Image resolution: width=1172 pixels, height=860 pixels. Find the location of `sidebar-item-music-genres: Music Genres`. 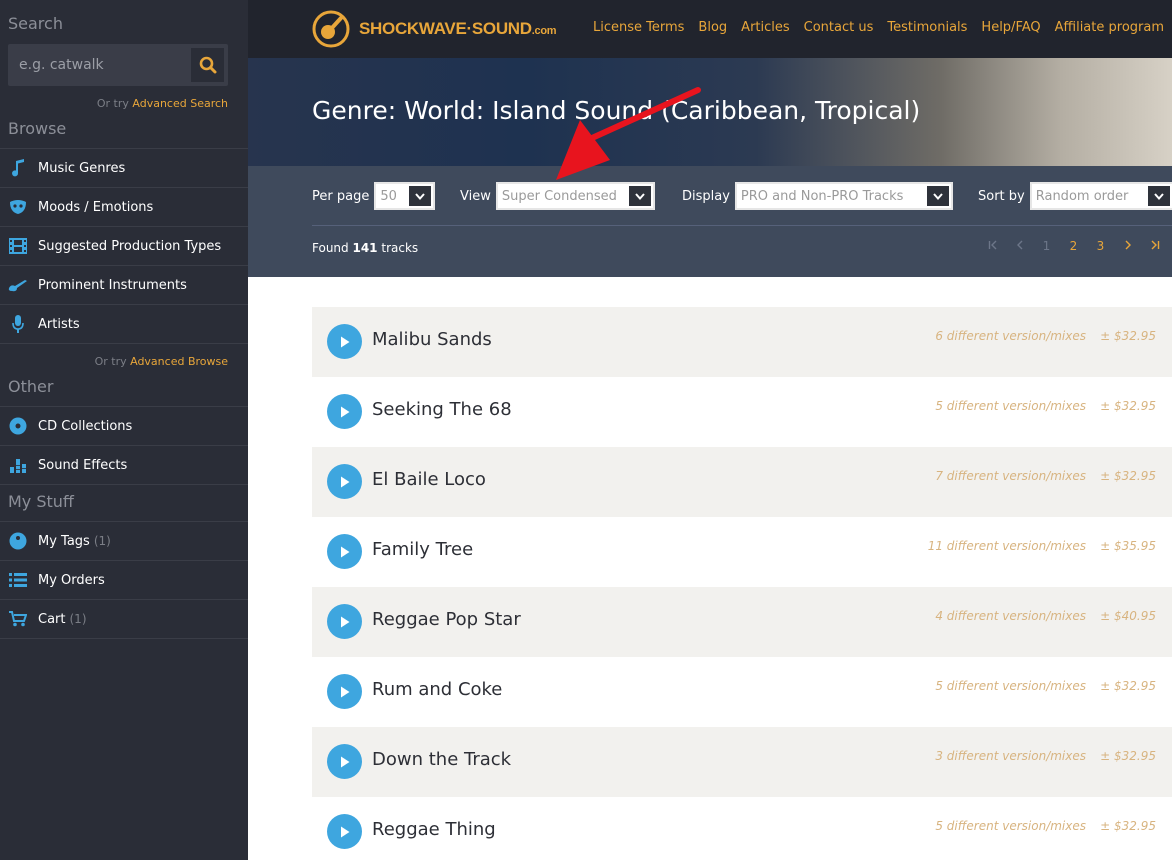

sidebar-item-music-genres: Music Genres is located at coordinates (124, 168).